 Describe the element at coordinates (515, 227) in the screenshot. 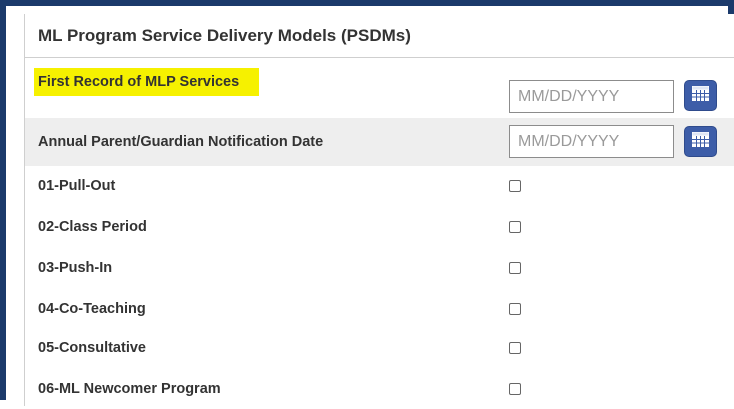

I see `class-period-checkbox` at that location.